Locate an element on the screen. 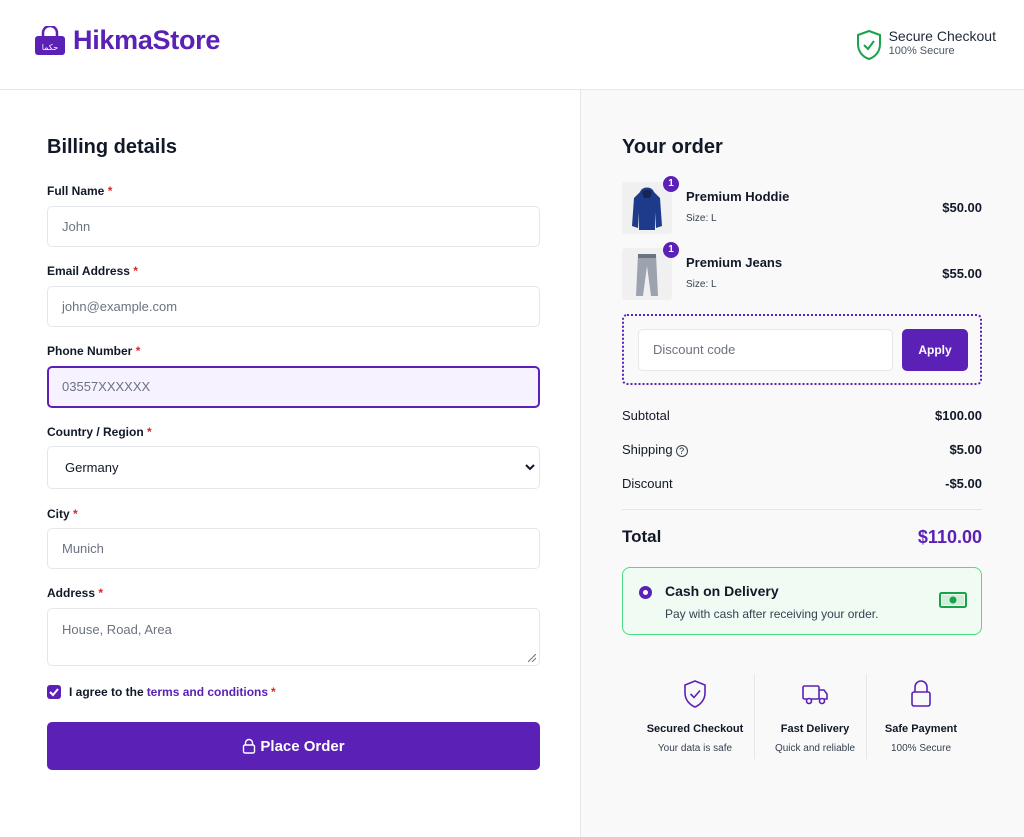  chevron-down-icon is located at coordinates (530, 467).